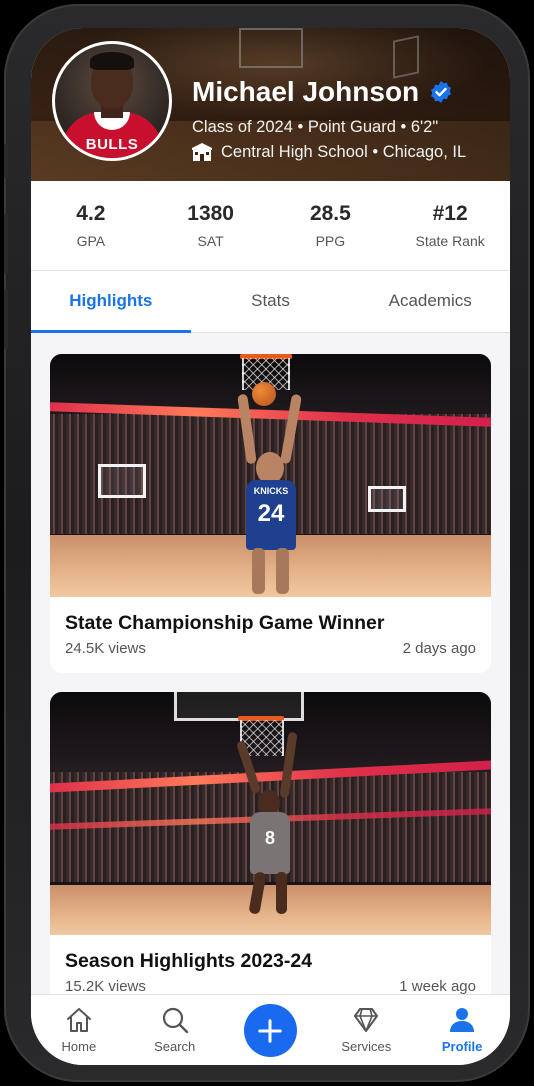 This screenshot has width=534, height=1086. What do you see at coordinates (210, 213) in the screenshot?
I see `stat-value: 1380` at bounding box center [210, 213].